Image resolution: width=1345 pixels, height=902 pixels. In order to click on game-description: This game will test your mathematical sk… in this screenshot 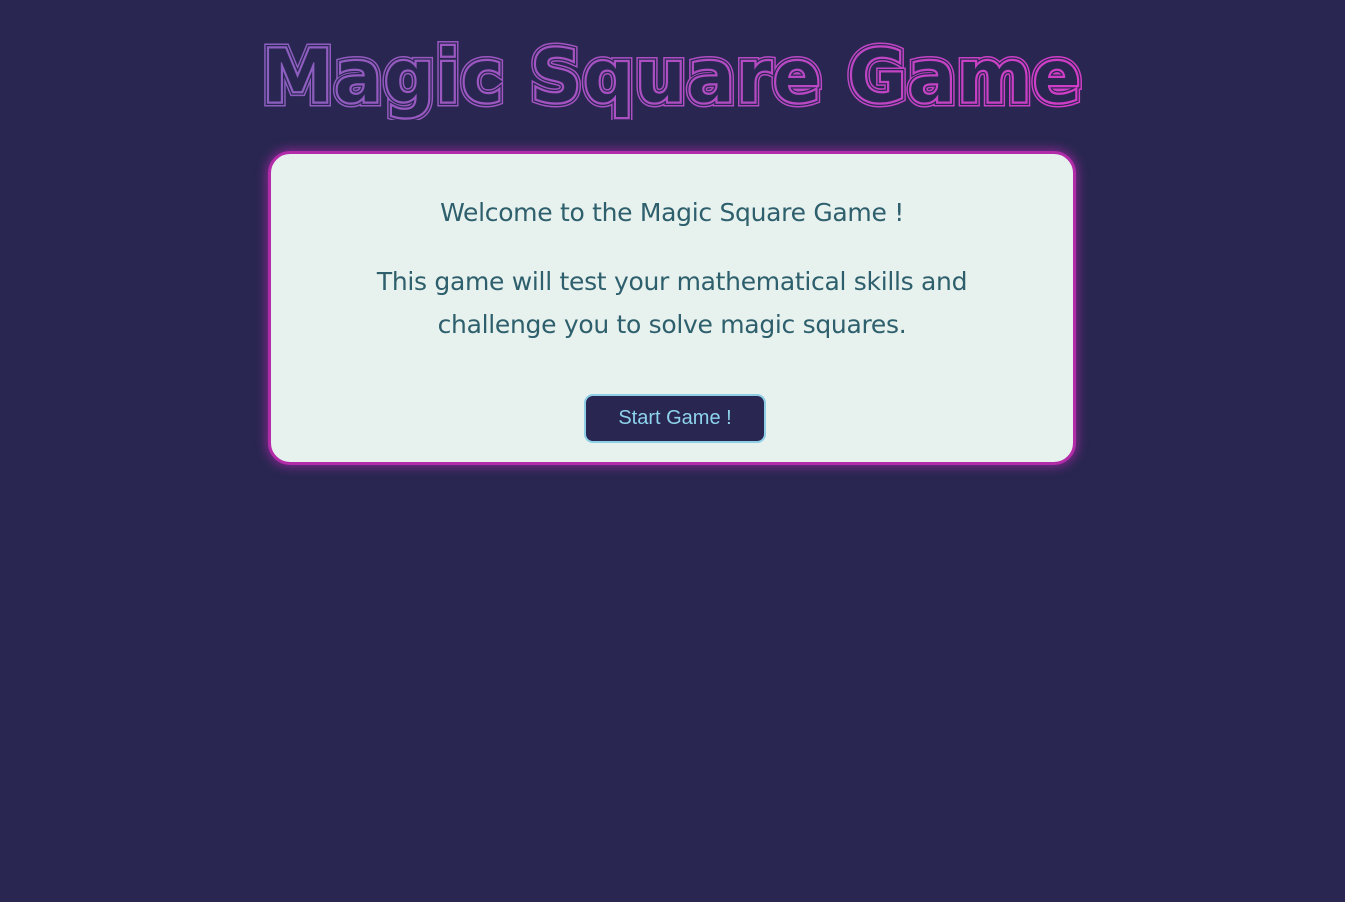, I will do `click(672, 303)`.